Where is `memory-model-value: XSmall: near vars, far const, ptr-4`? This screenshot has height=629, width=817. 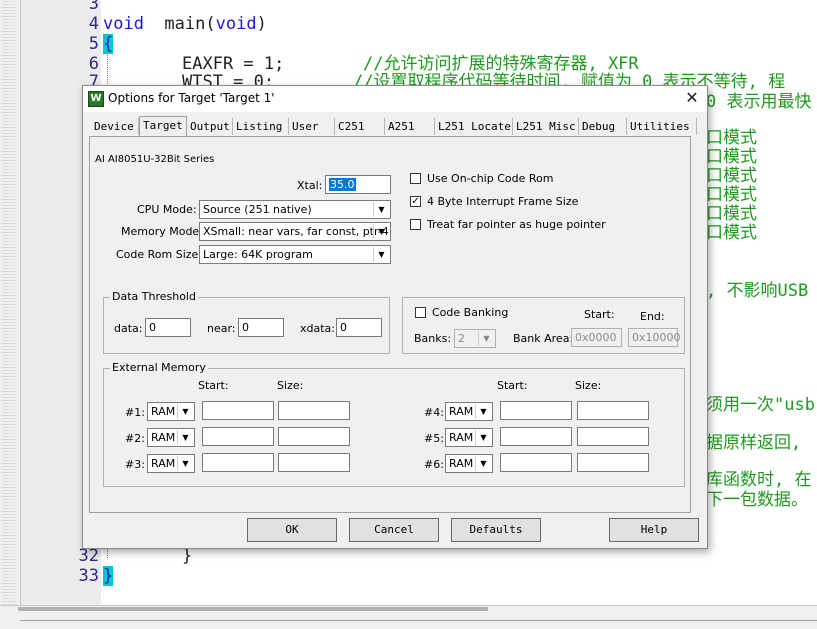
memory-model-value: XSmall: near vars, far const, ptr-4 is located at coordinates (296, 231).